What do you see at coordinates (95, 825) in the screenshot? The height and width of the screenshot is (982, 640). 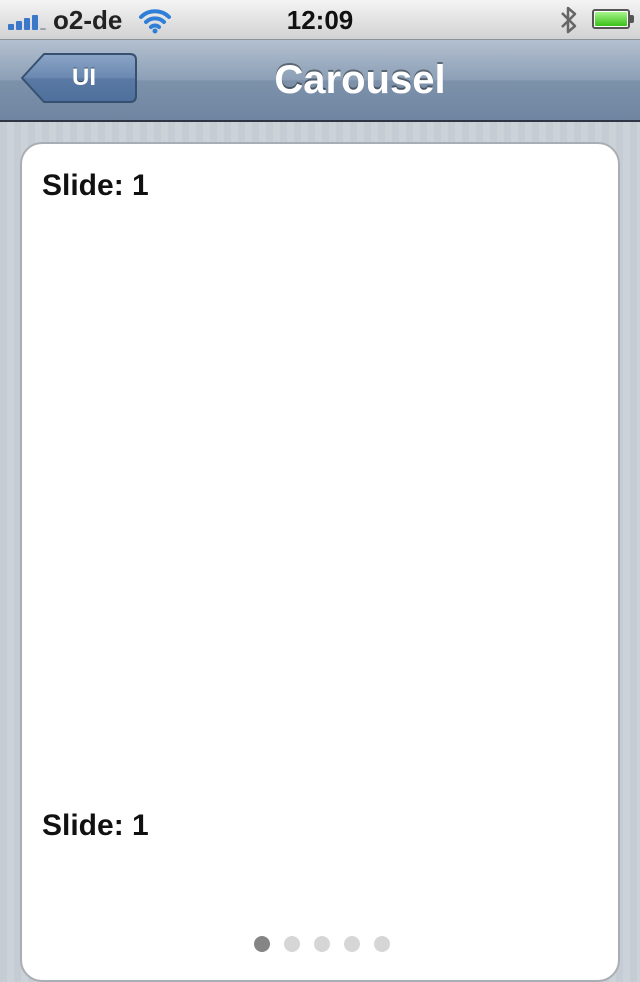 I see `slide-caption: Slide: 1` at bounding box center [95, 825].